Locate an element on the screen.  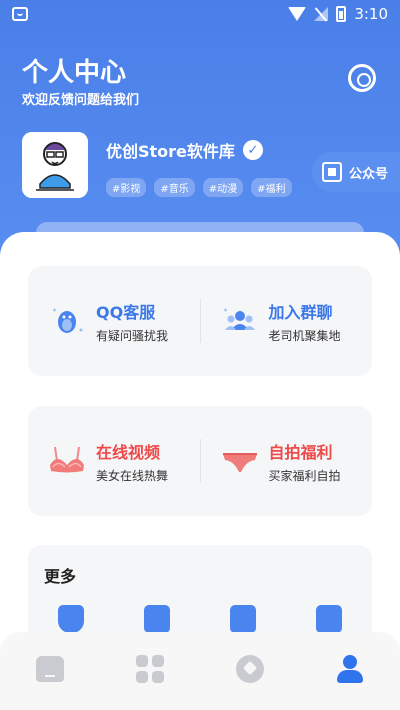
more-icons-row is located at coordinates (200, 619).